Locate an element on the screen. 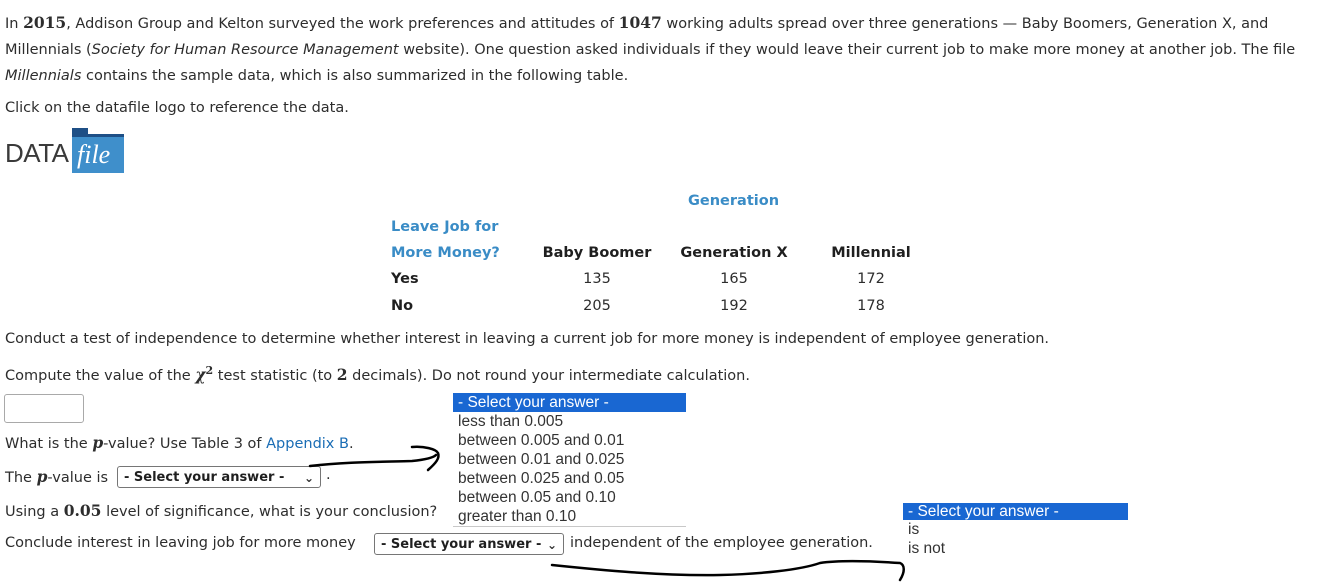 This screenshot has height=583, width=1329. dropdown-option: is is located at coordinates (1015, 529).